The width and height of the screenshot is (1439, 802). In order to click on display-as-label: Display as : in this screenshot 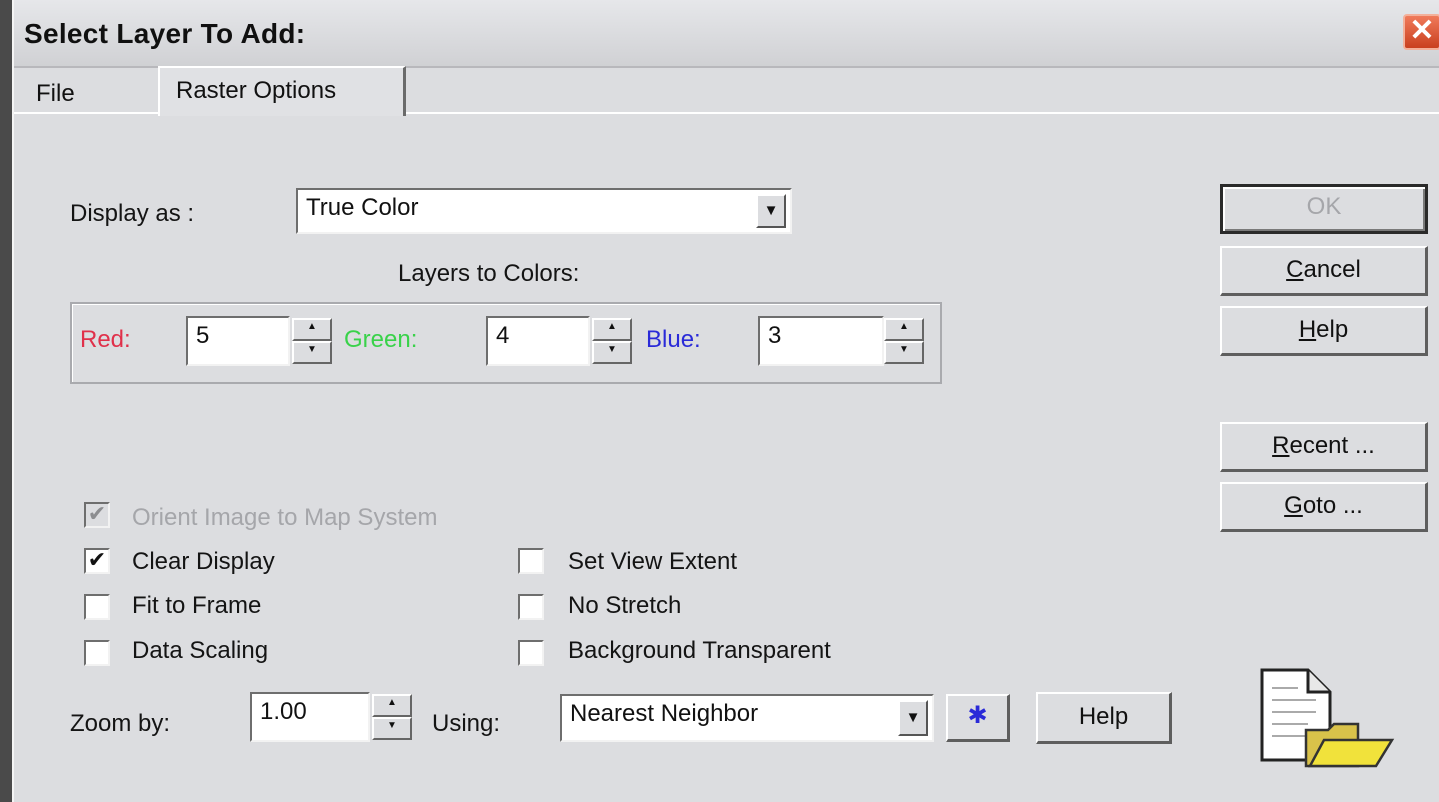, I will do `click(132, 213)`.